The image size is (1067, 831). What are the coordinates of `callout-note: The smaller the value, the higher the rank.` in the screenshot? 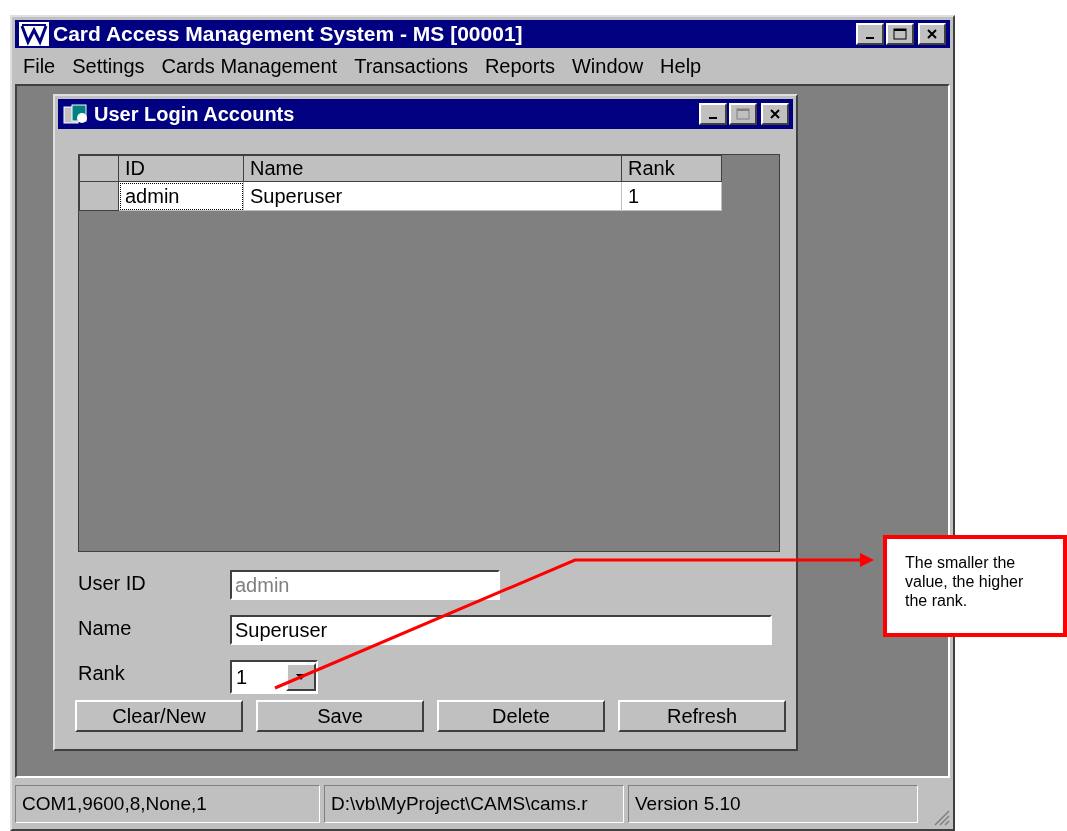 It's located at (975, 586).